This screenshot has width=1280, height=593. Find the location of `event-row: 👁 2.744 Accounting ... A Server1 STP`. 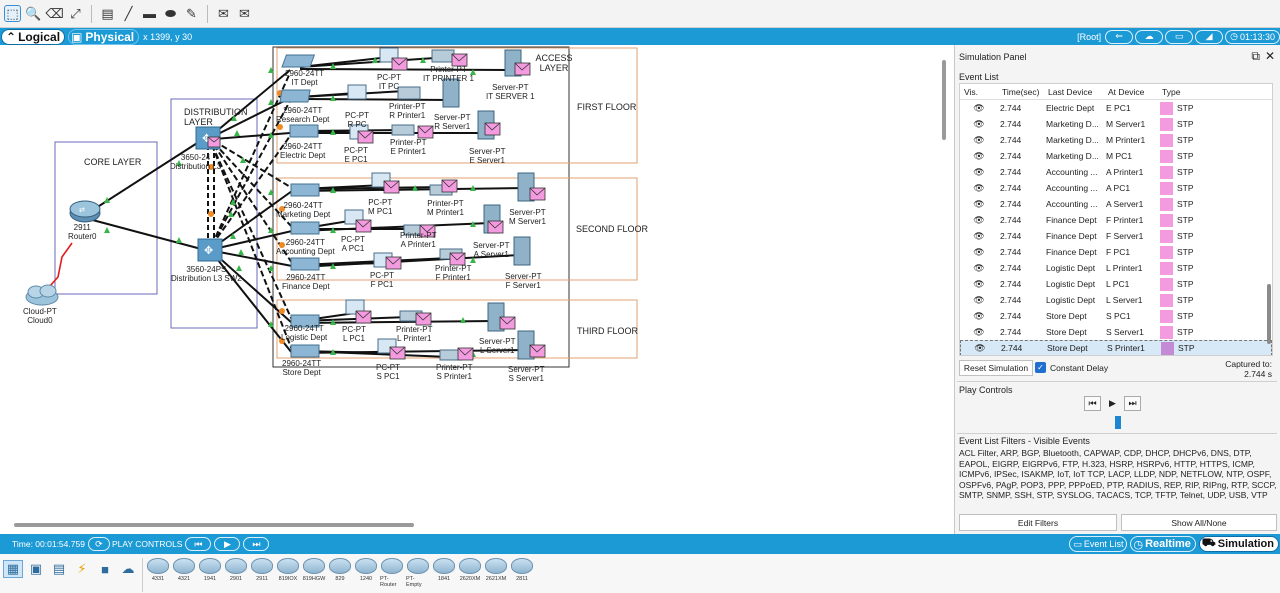

event-row: 👁 2.744 Accounting ... A Server1 STP is located at coordinates (1116, 204).